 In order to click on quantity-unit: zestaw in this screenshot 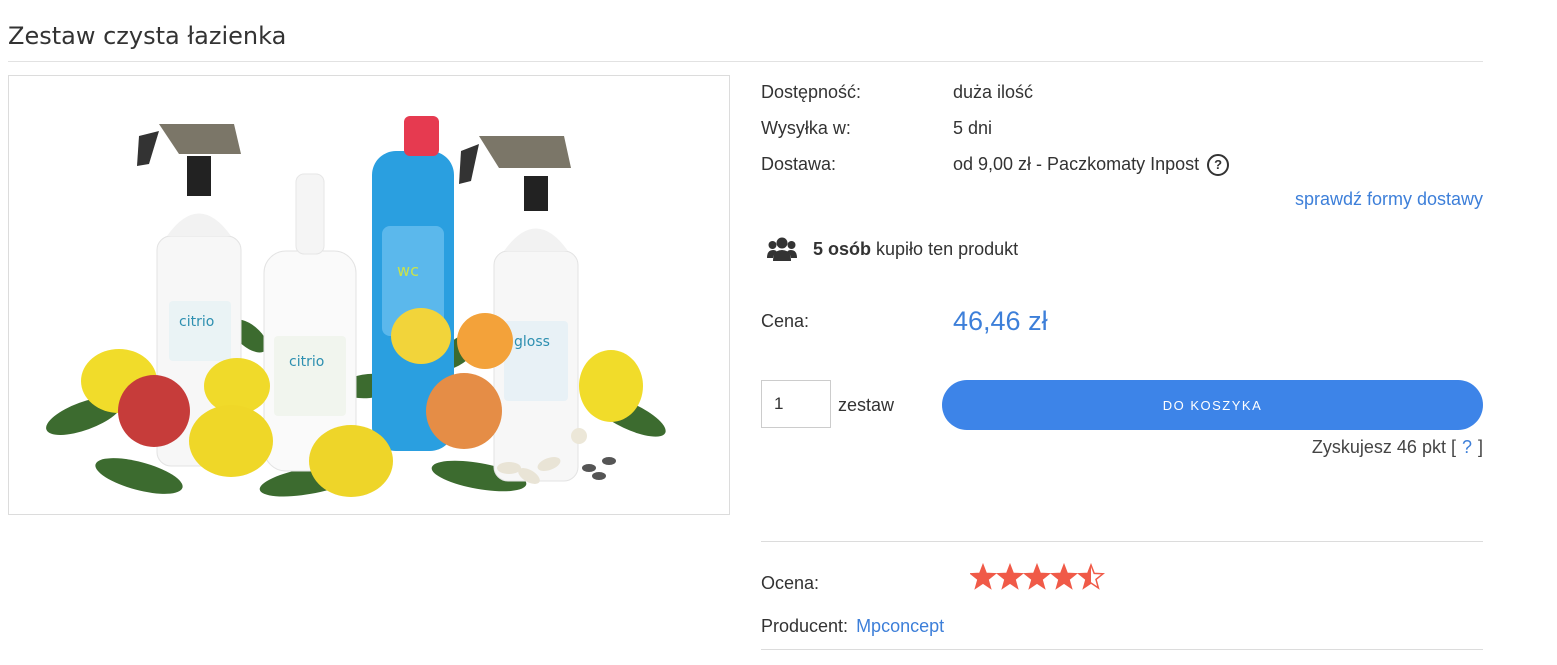, I will do `click(866, 405)`.